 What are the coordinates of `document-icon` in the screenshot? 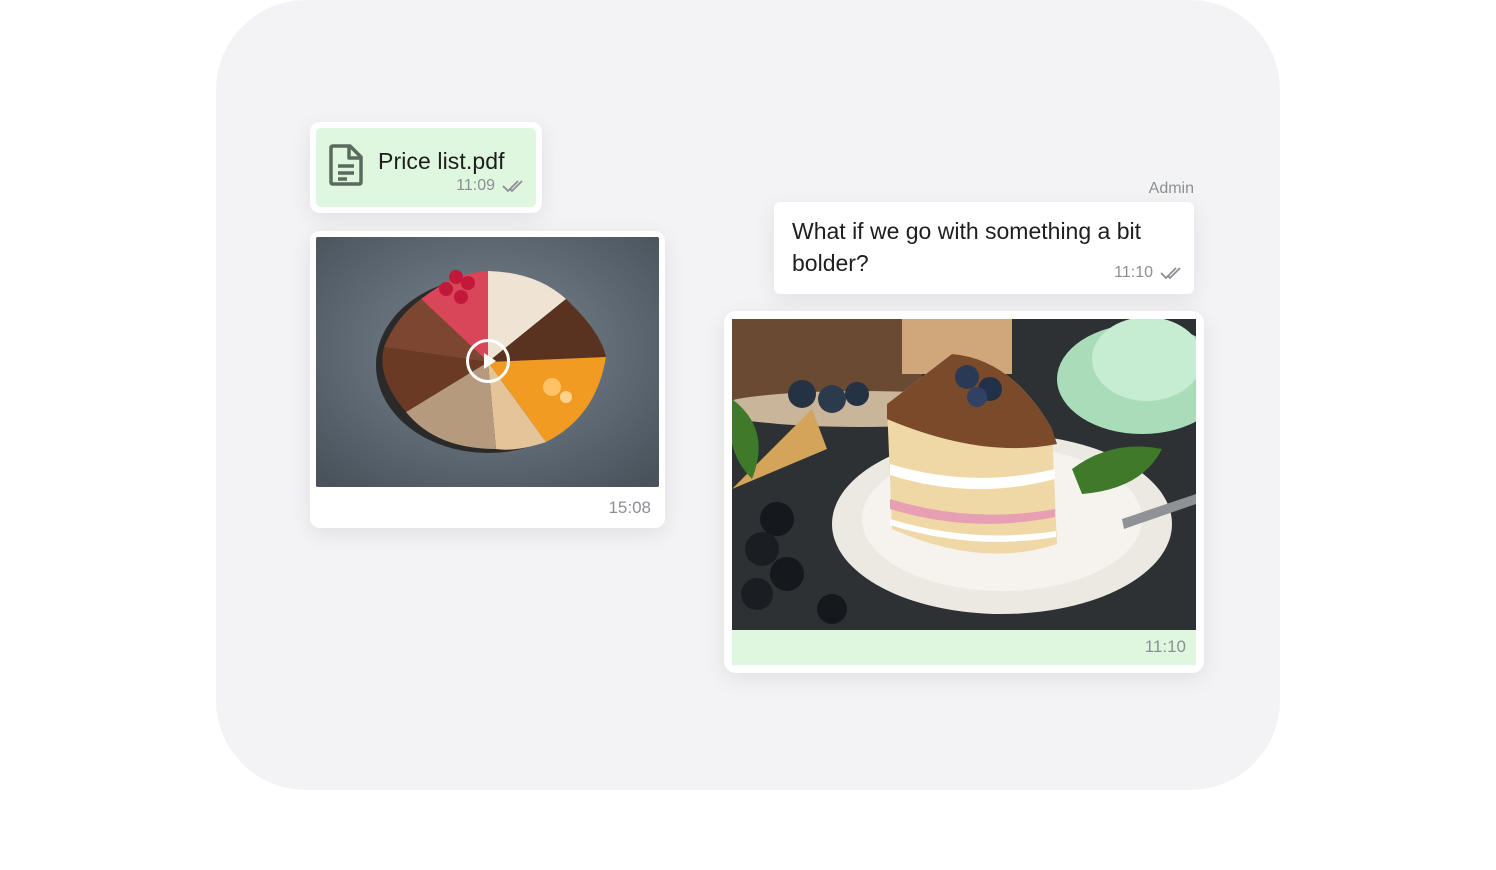 It's located at (346, 165).